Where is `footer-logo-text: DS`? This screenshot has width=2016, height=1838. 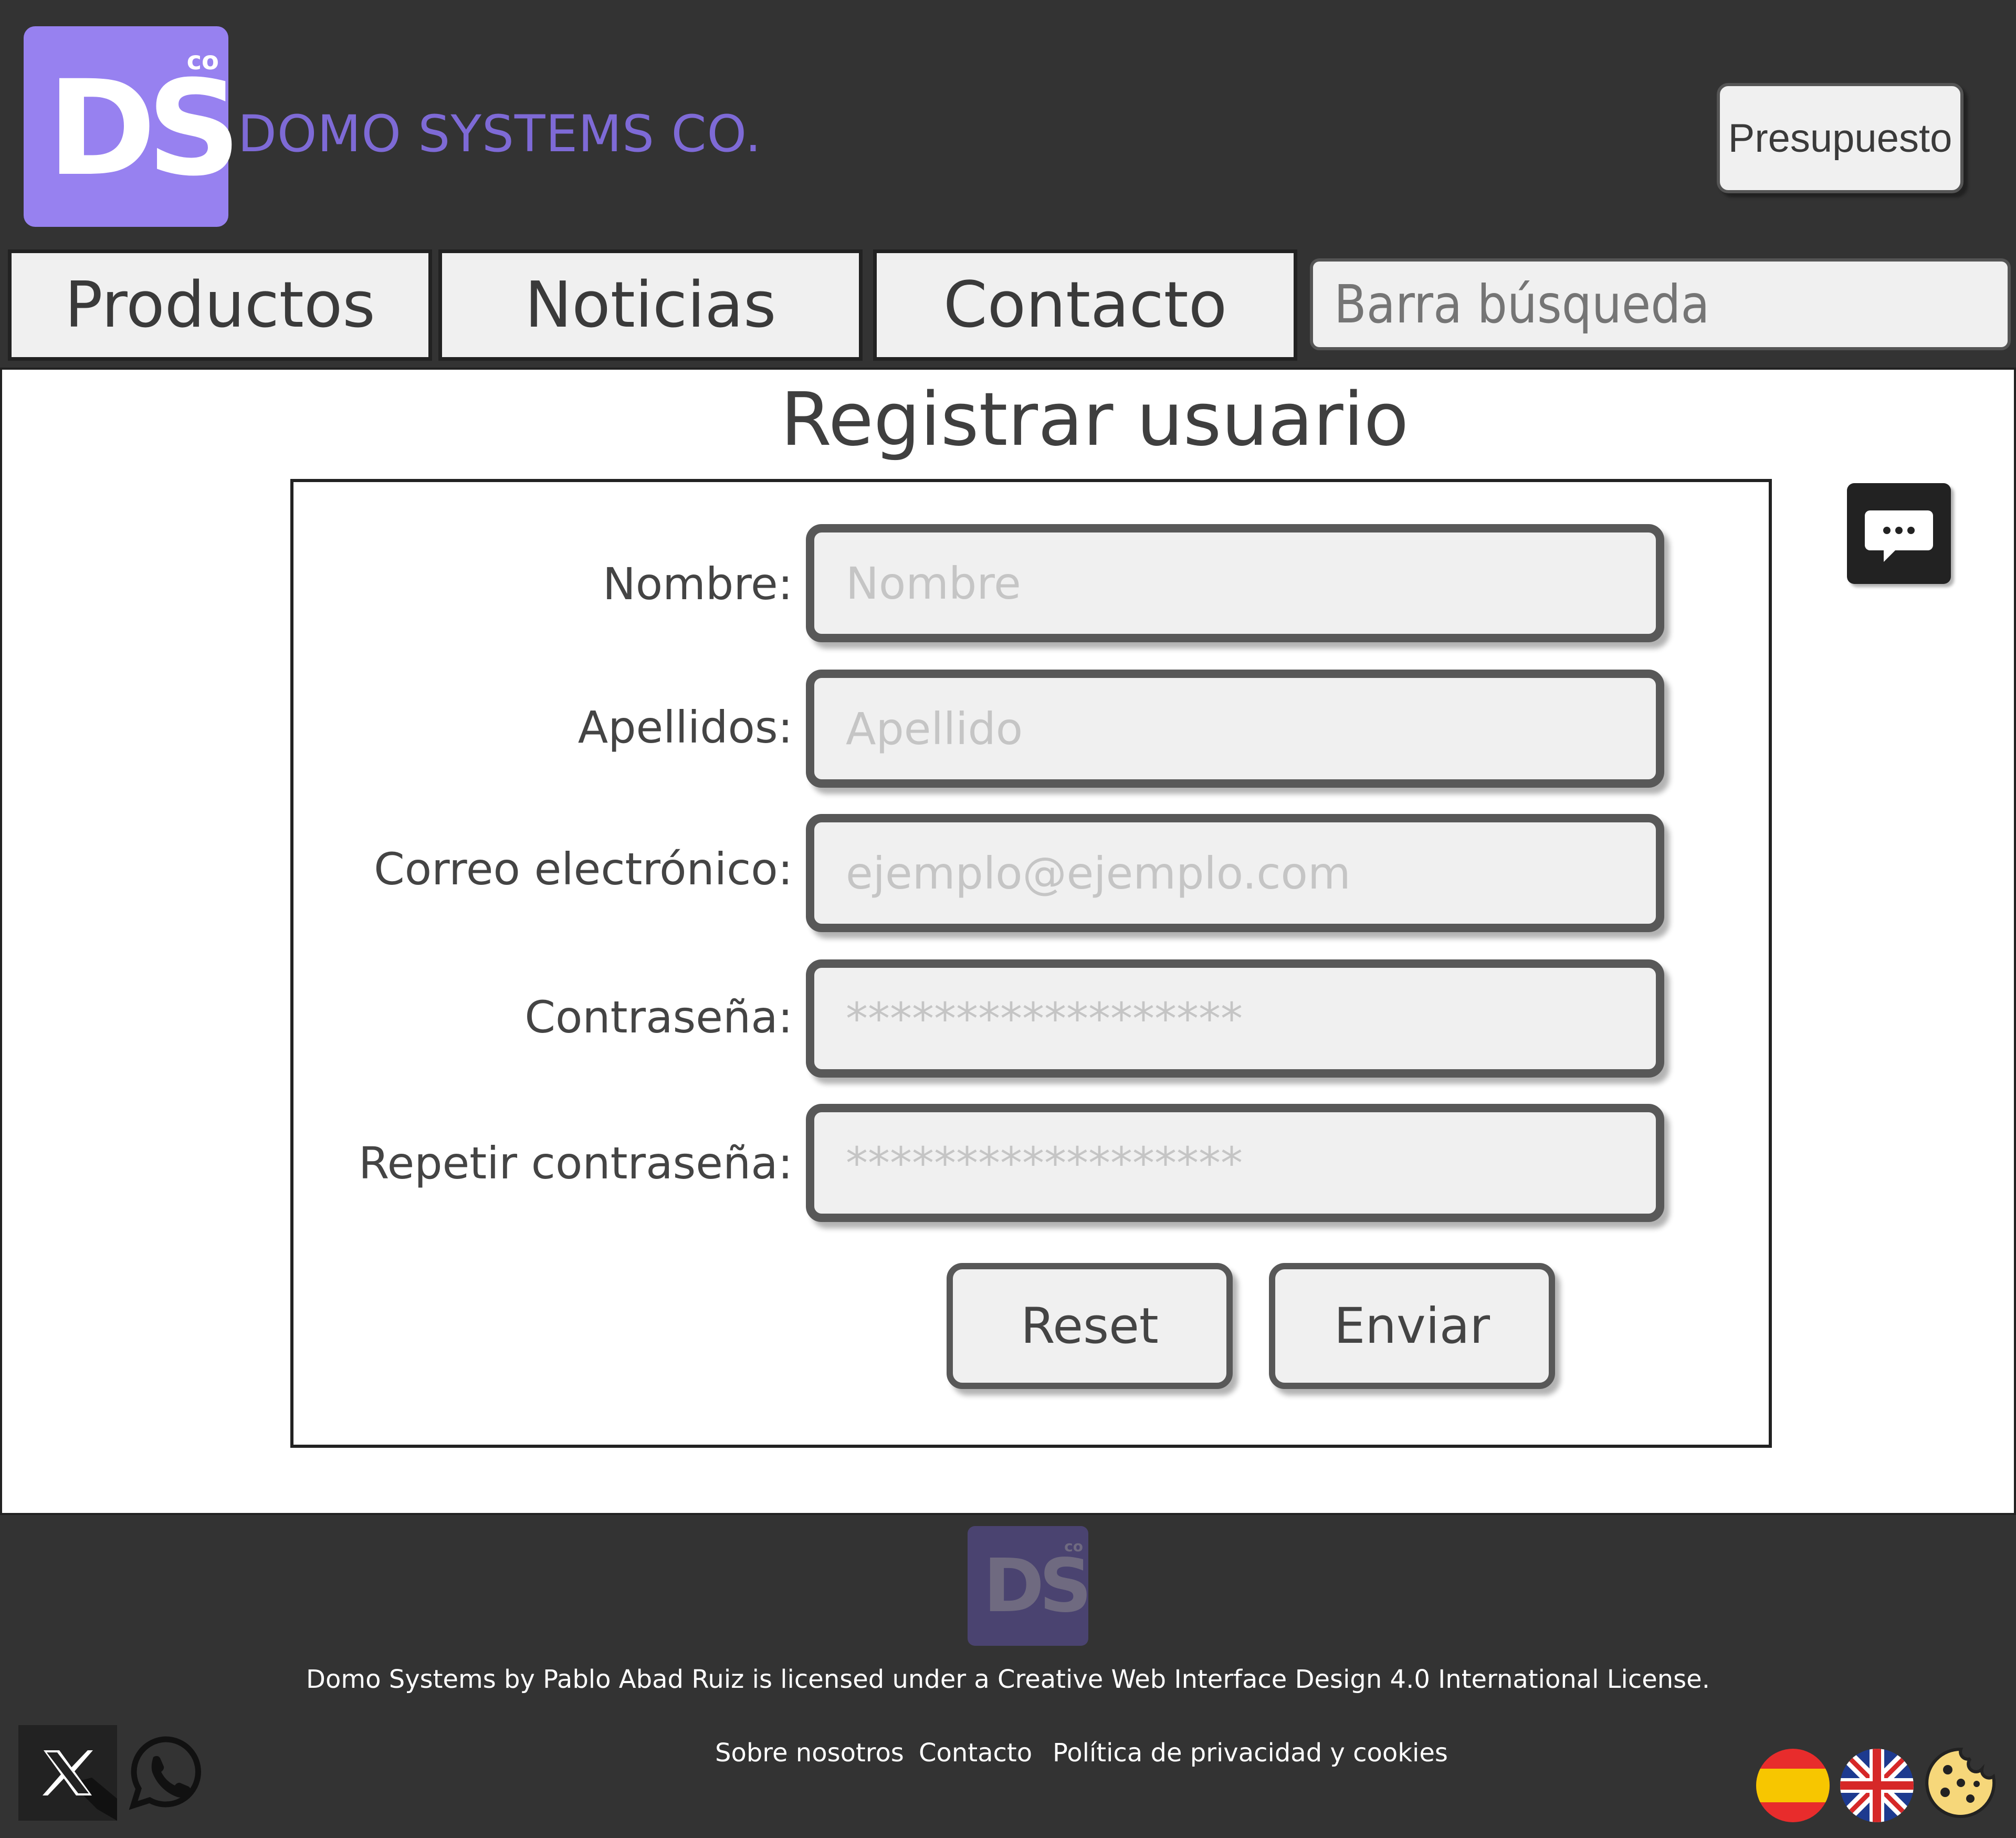 footer-logo-text: DS is located at coordinates (1037, 1586).